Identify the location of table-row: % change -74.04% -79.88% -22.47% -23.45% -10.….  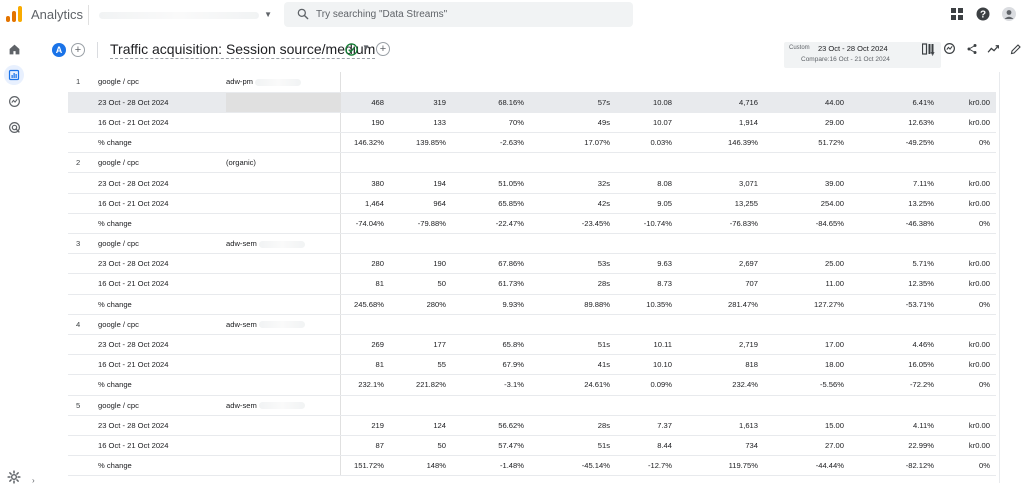
(532, 224).